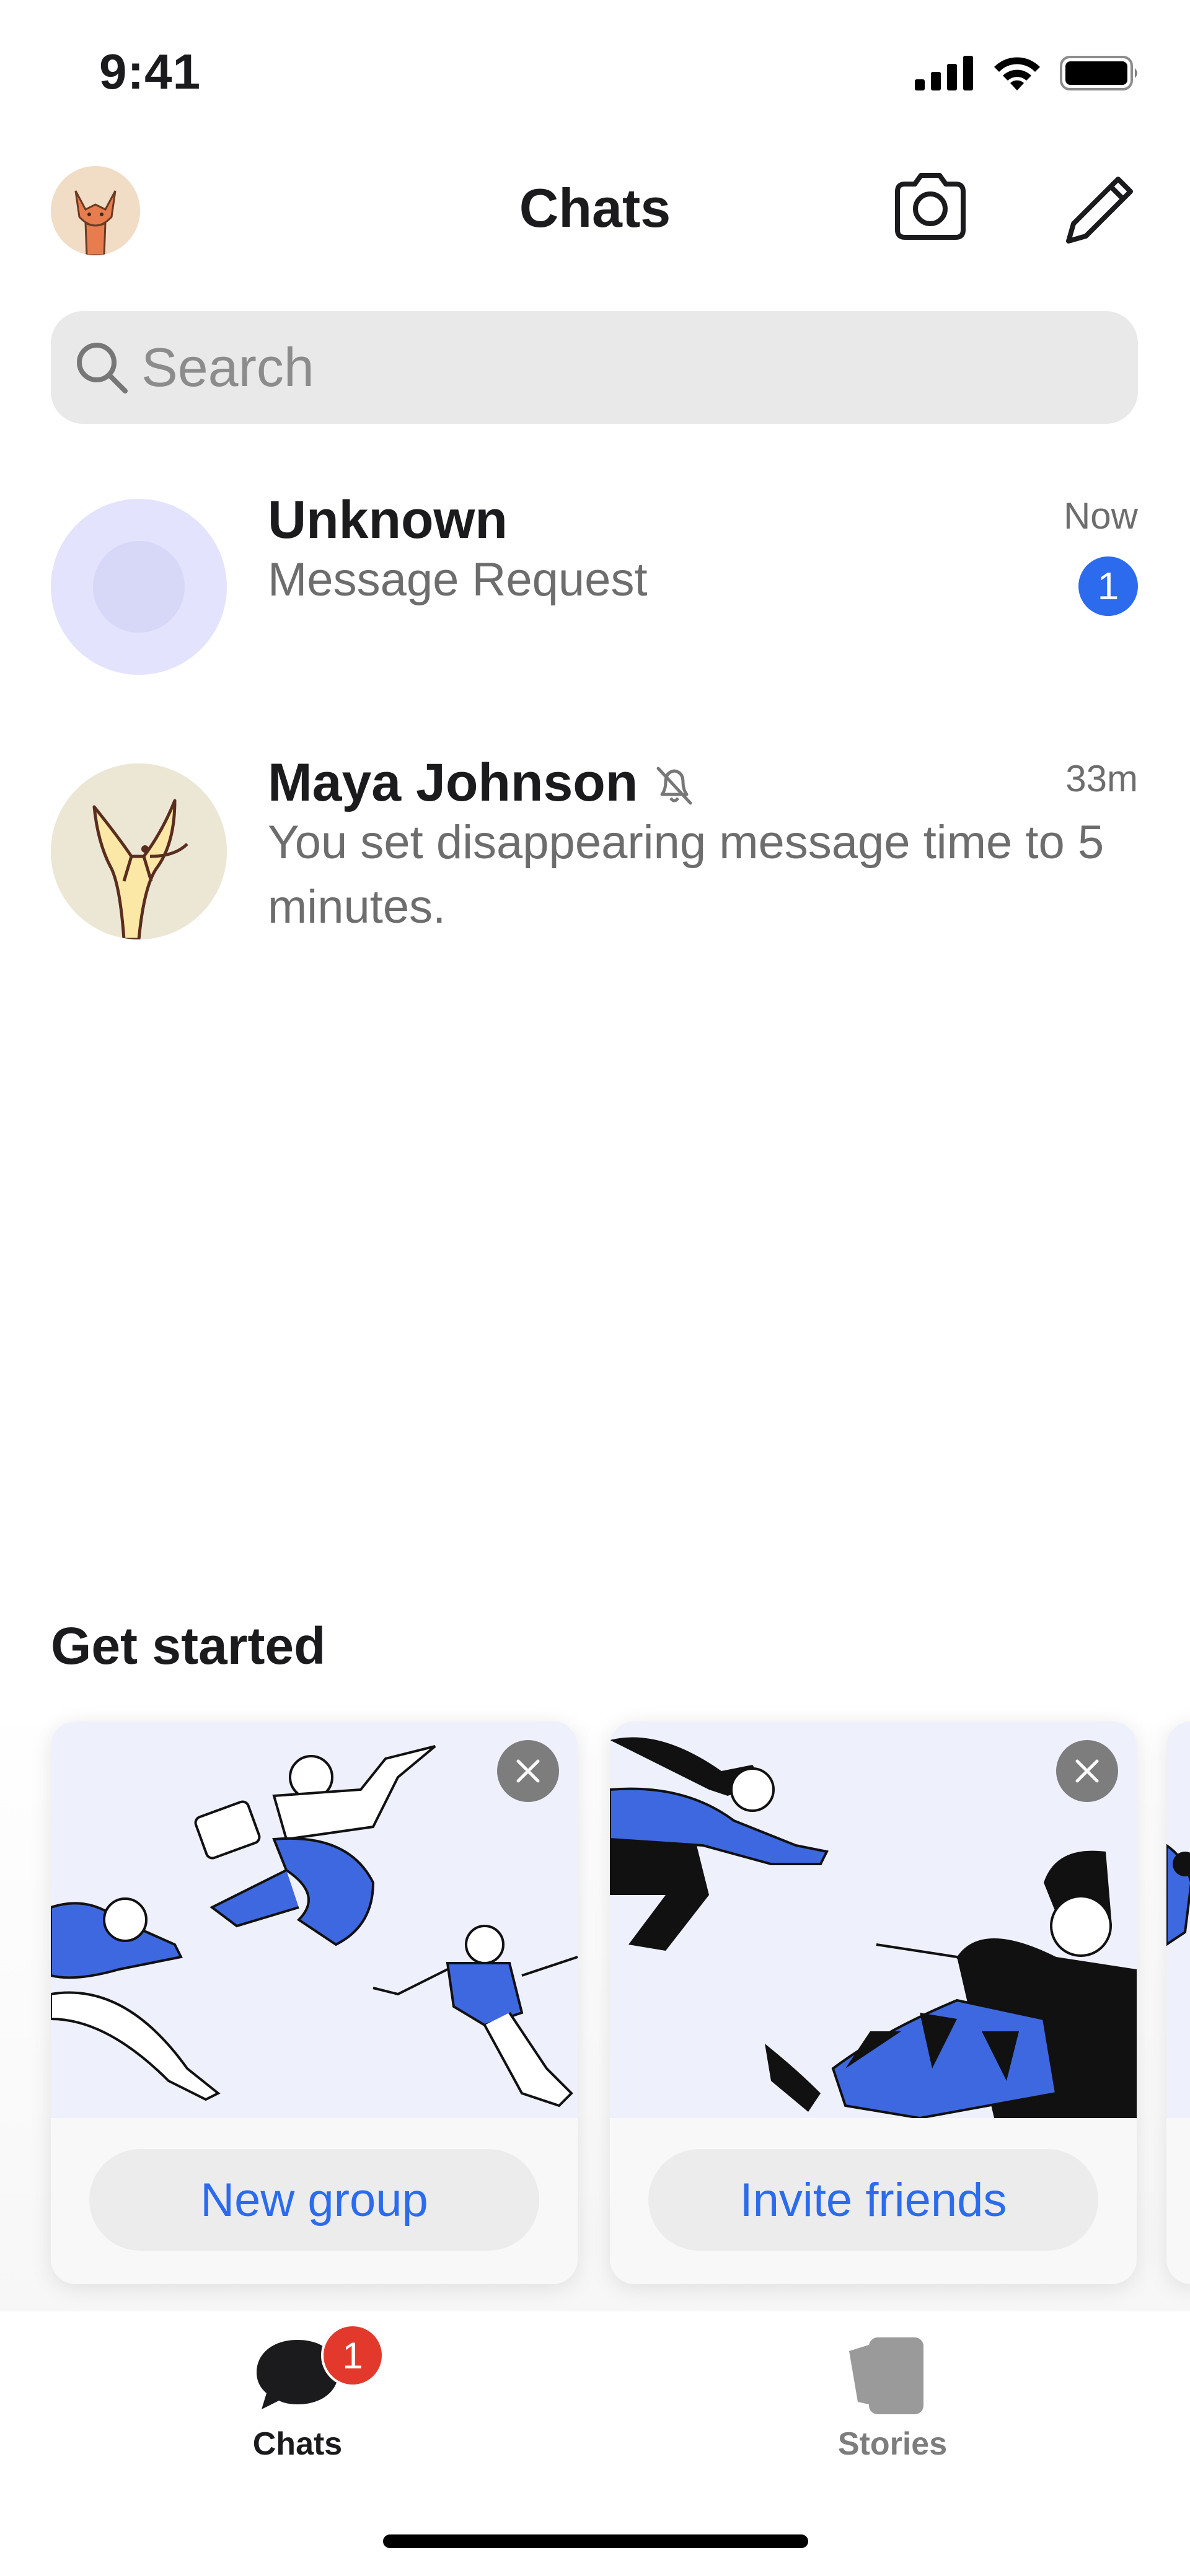 This screenshot has height=2576, width=1190. I want to click on camera-button, so click(930, 206).